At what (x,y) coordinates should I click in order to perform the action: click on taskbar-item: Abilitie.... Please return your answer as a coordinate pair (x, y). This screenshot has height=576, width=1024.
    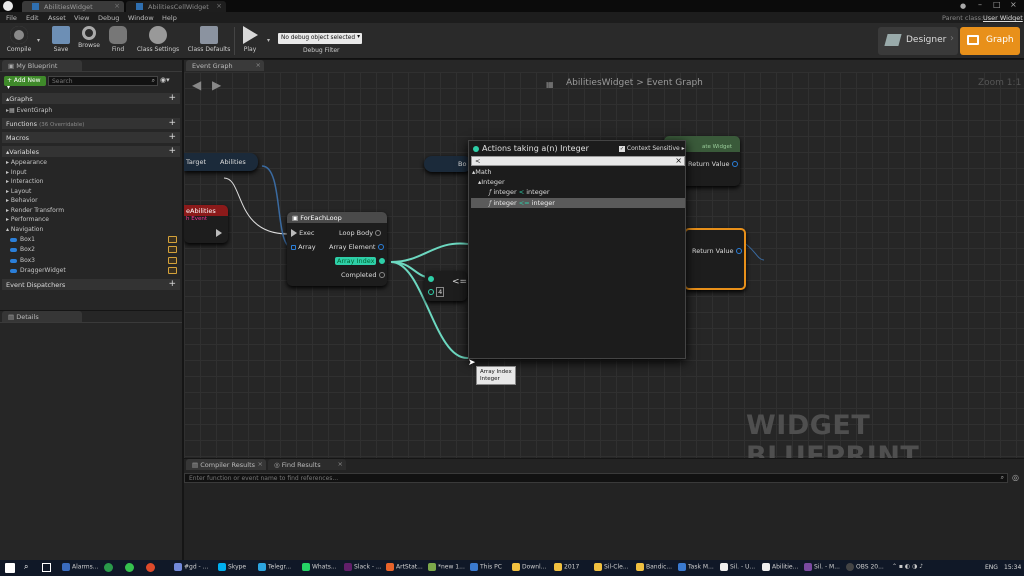
    Looking at the image, I should click on (780, 567).